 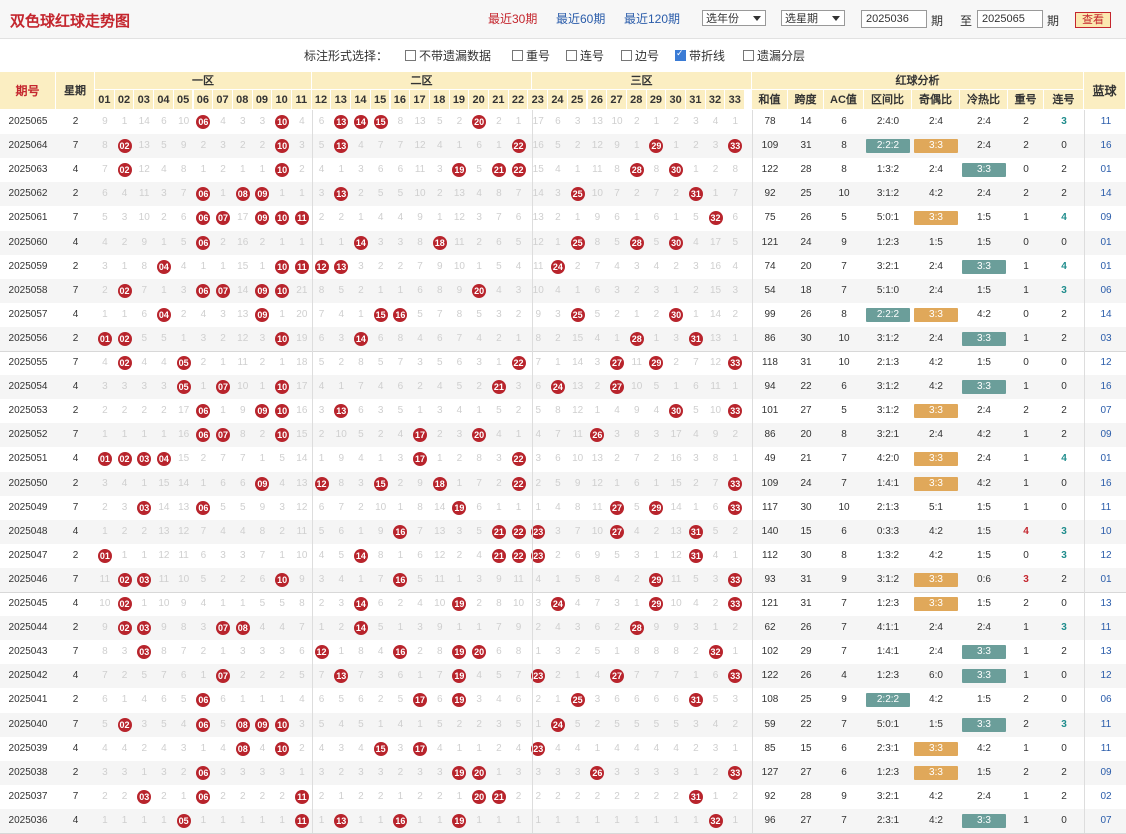 What do you see at coordinates (806, 772) in the screenshot?
I see `analysis-cell: 27` at bounding box center [806, 772].